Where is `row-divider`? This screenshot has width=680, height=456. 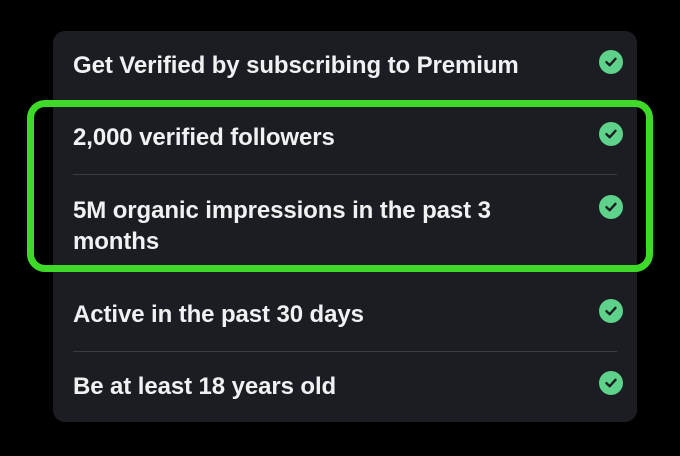 row-divider is located at coordinates (345, 351).